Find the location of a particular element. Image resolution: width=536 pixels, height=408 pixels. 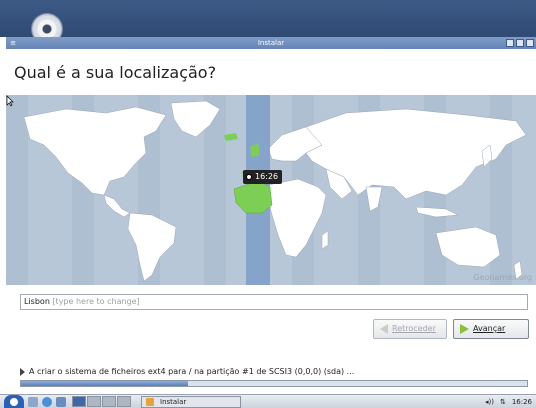

mouse-pointer-icon is located at coordinates (10, 101).